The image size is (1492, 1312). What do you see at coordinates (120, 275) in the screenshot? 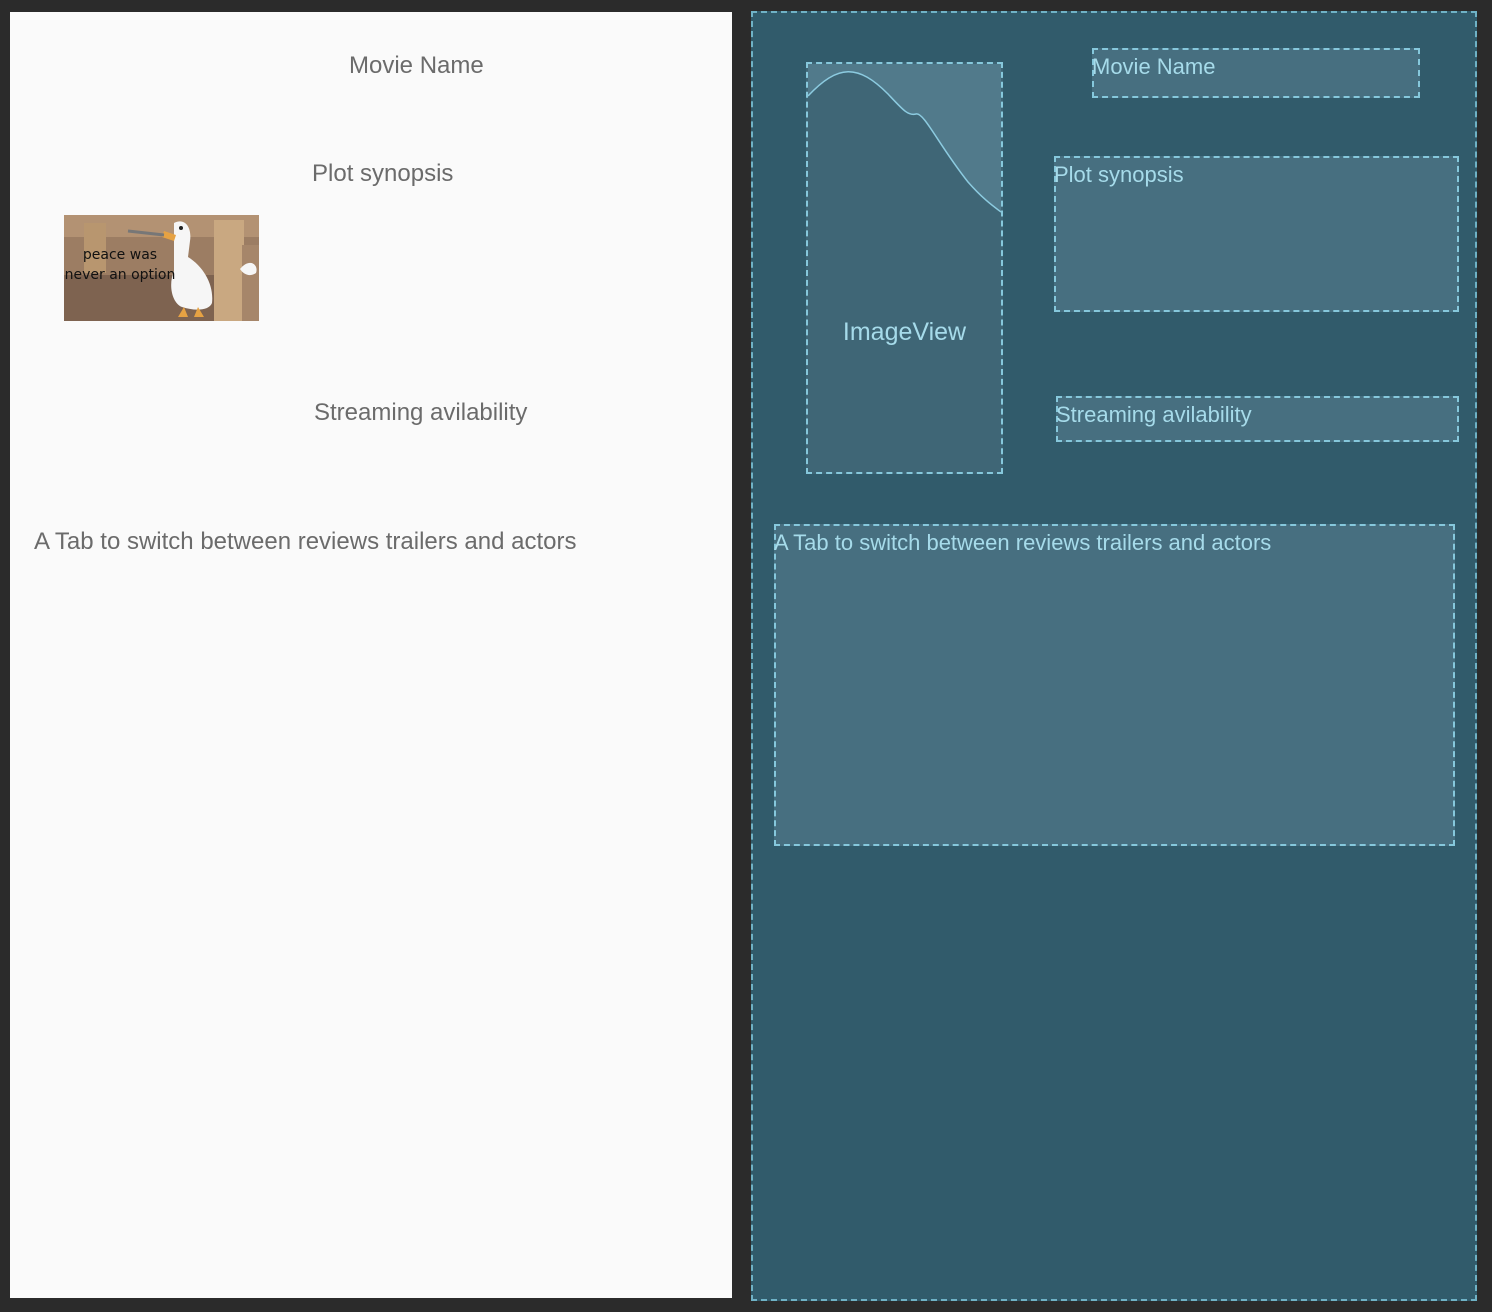
I see `poster-caption-line2: never an option` at bounding box center [120, 275].